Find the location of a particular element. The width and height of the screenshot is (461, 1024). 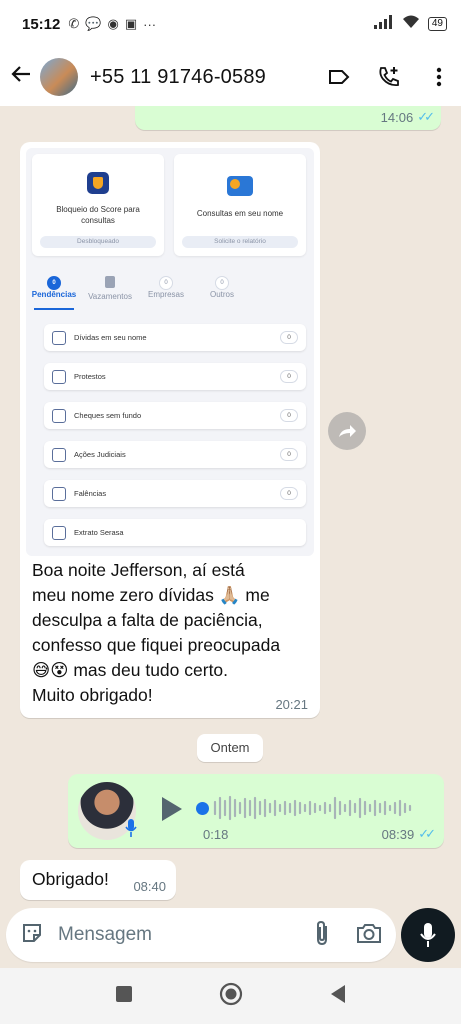

row-dividas: Dívidas em seu nome 0 is located at coordinates (175, 337).